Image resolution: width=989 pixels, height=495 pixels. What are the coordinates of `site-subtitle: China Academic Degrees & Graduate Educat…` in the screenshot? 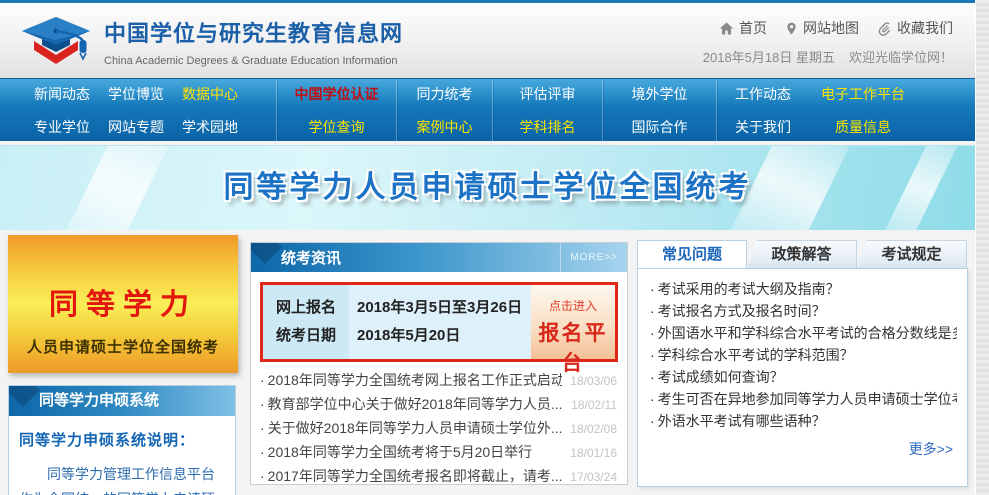 It's located at (251, 61).